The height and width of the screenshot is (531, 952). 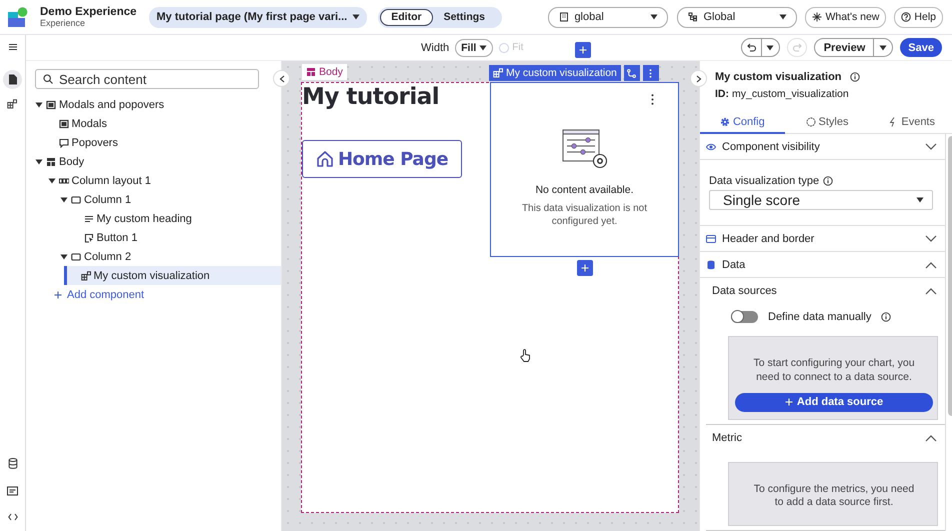 I want to click on pages-tab, so click(x=12, y=79).